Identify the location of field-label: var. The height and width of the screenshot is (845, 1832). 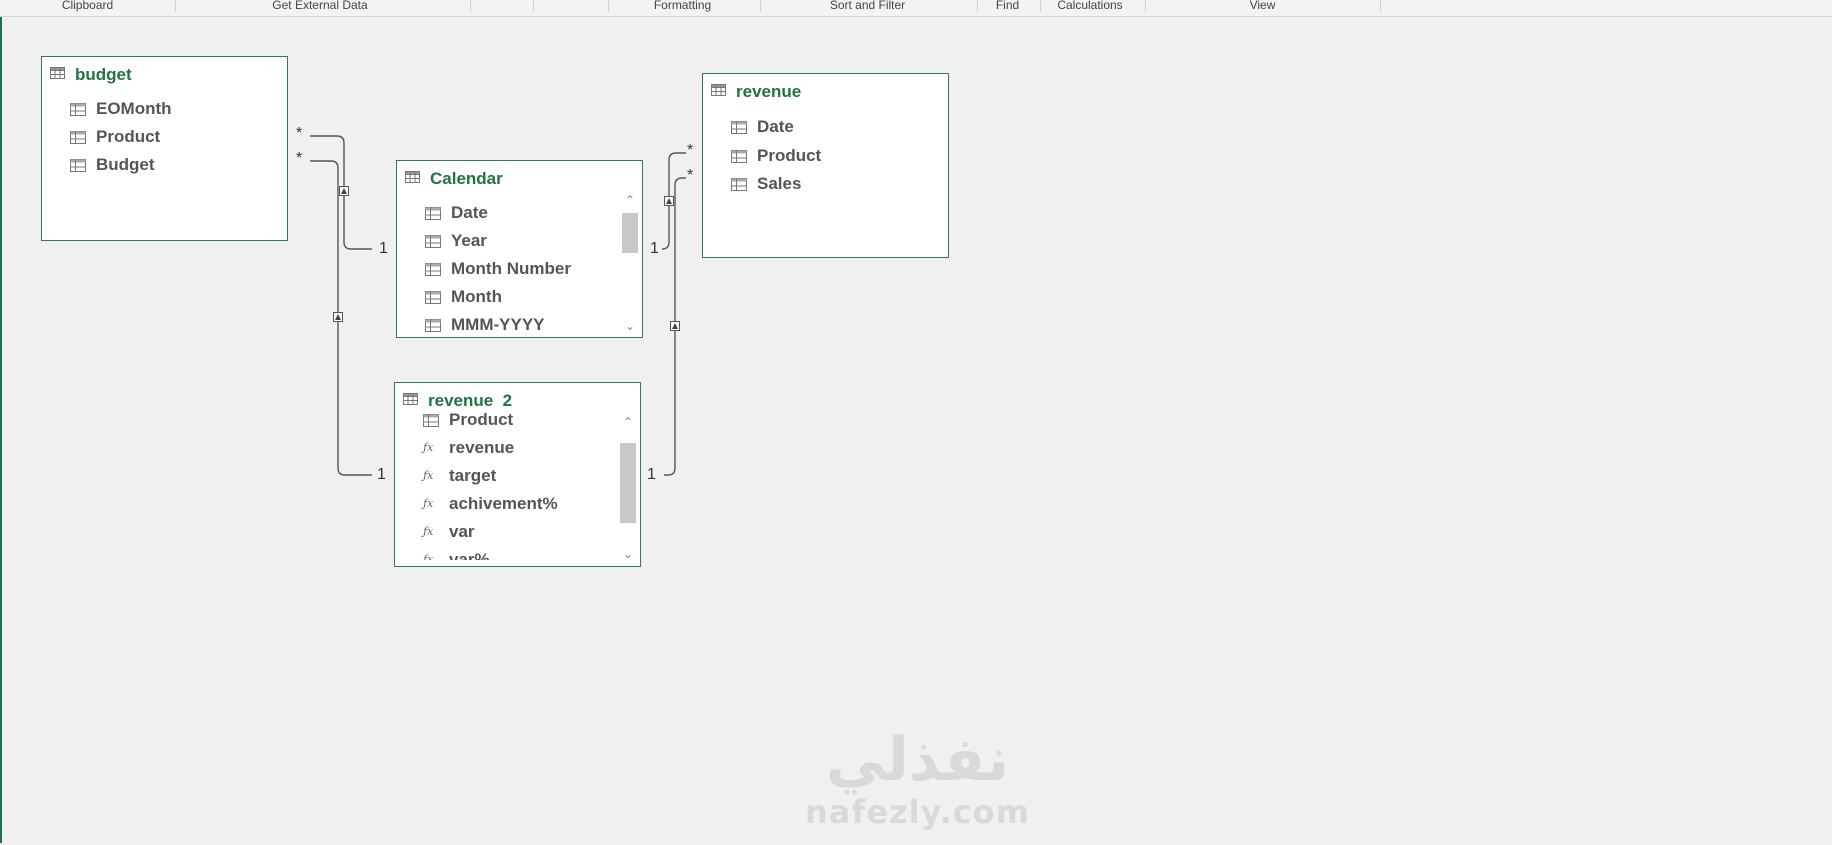
(462, 531).